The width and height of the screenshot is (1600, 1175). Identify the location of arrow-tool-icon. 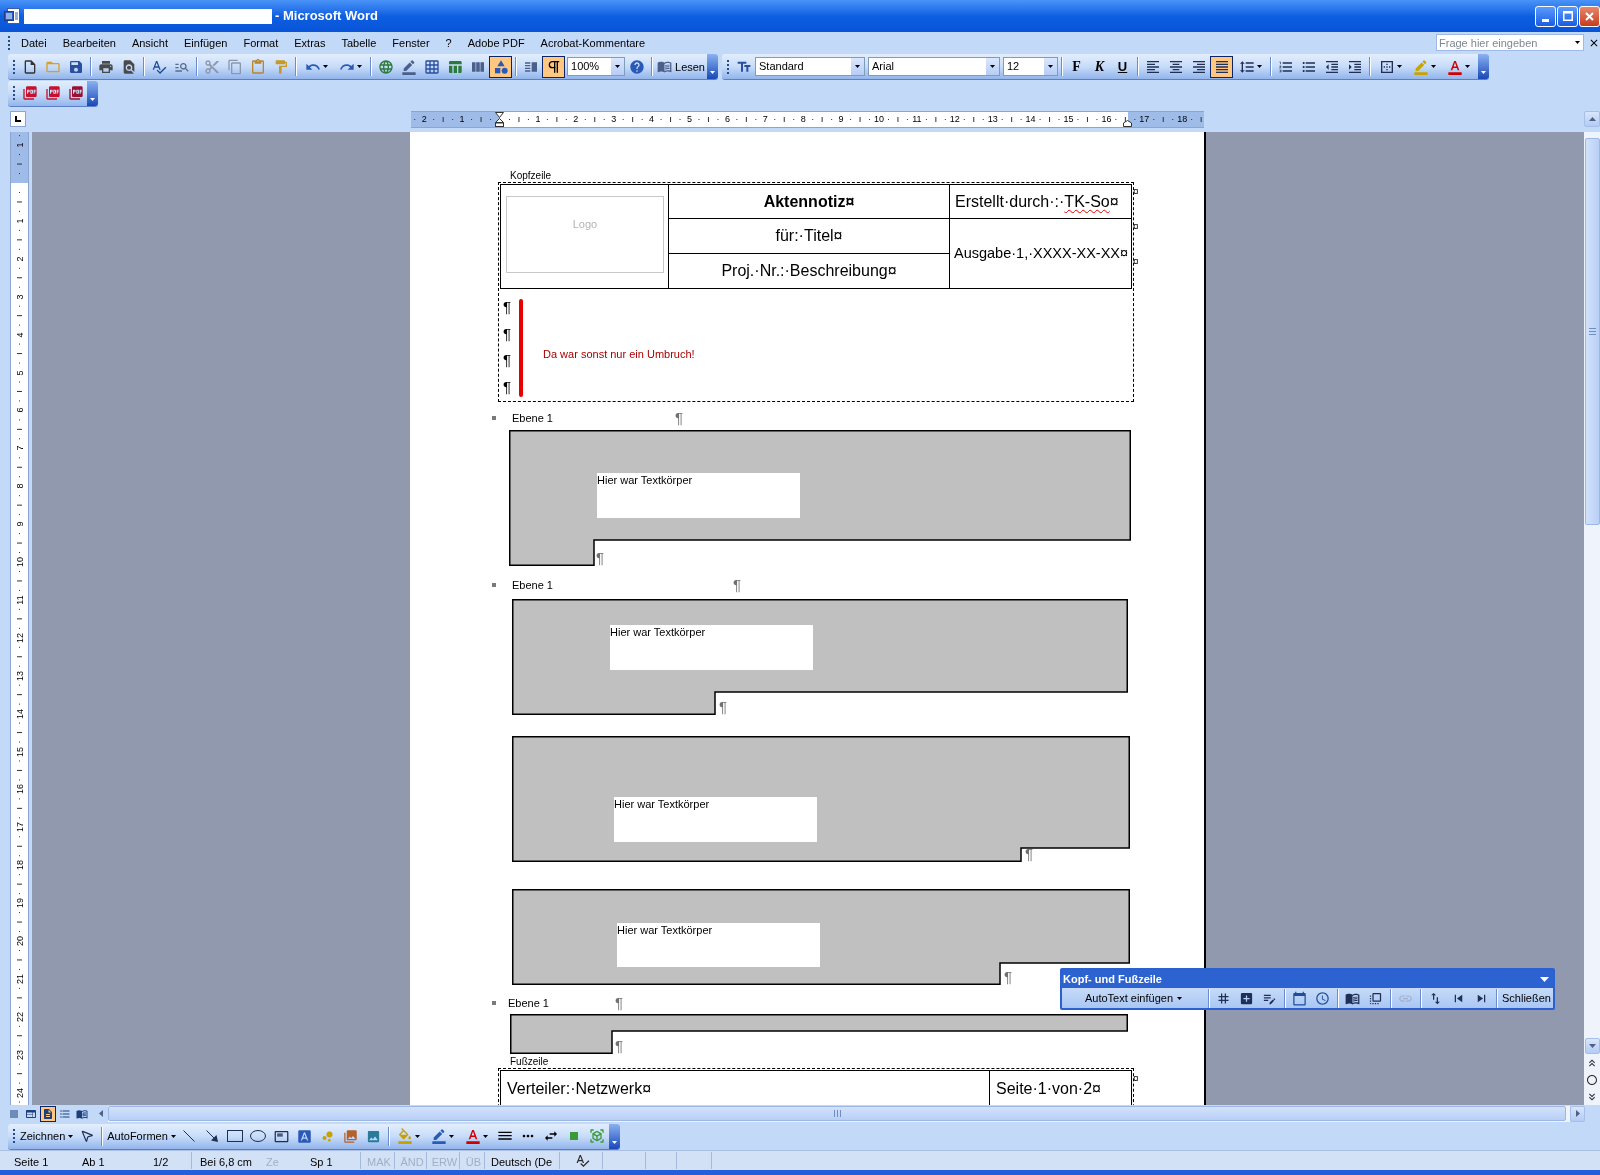
(212, 1136).